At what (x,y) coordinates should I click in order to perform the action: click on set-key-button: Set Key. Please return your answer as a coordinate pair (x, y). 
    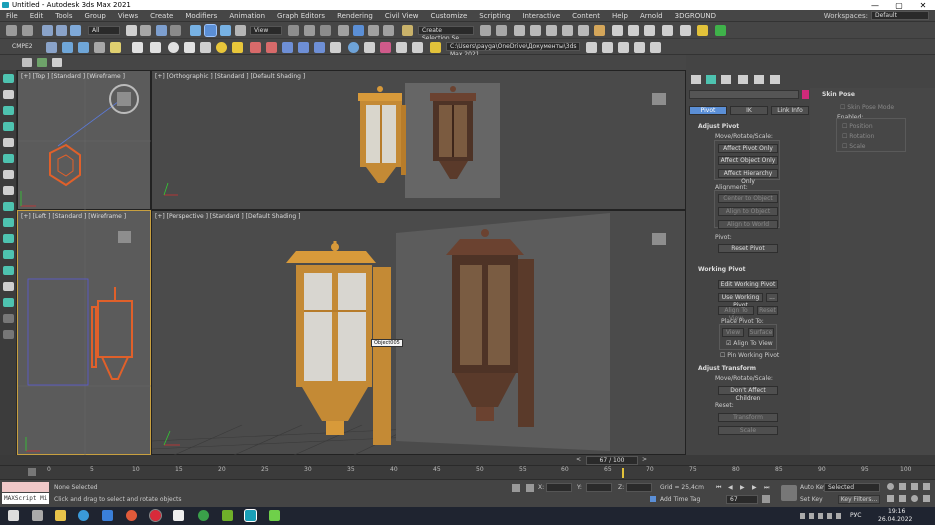
    Looking at the image, I should click on (811, 499).